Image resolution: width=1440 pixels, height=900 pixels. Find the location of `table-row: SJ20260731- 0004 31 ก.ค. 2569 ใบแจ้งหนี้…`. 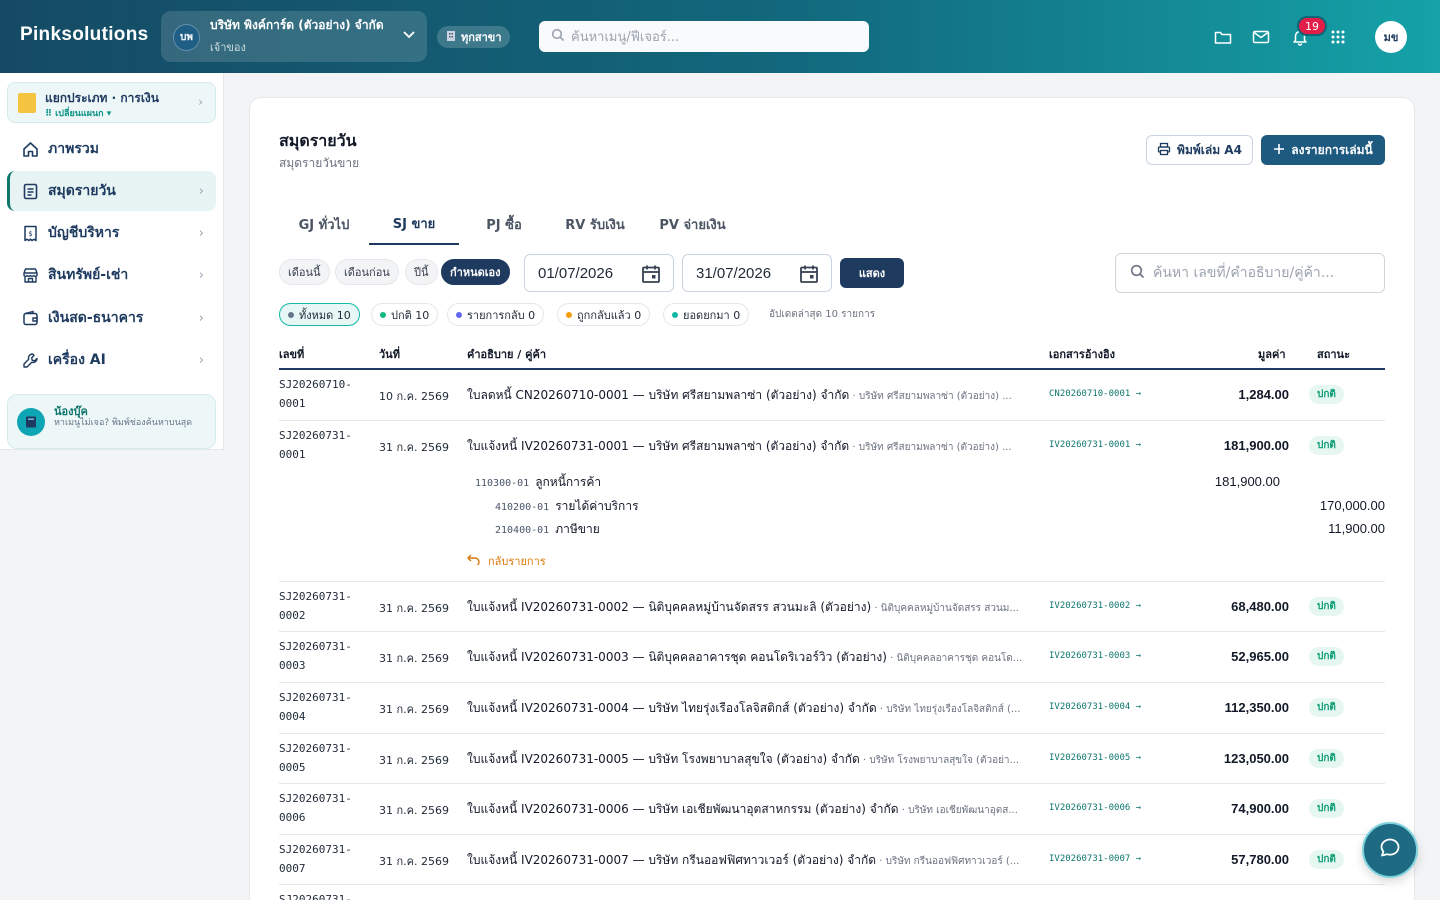

table-row: SJ20260731- 0004 31 ก.ค. 2569 ใบแจ้งหนี้… is located at coordinates (832, 708).